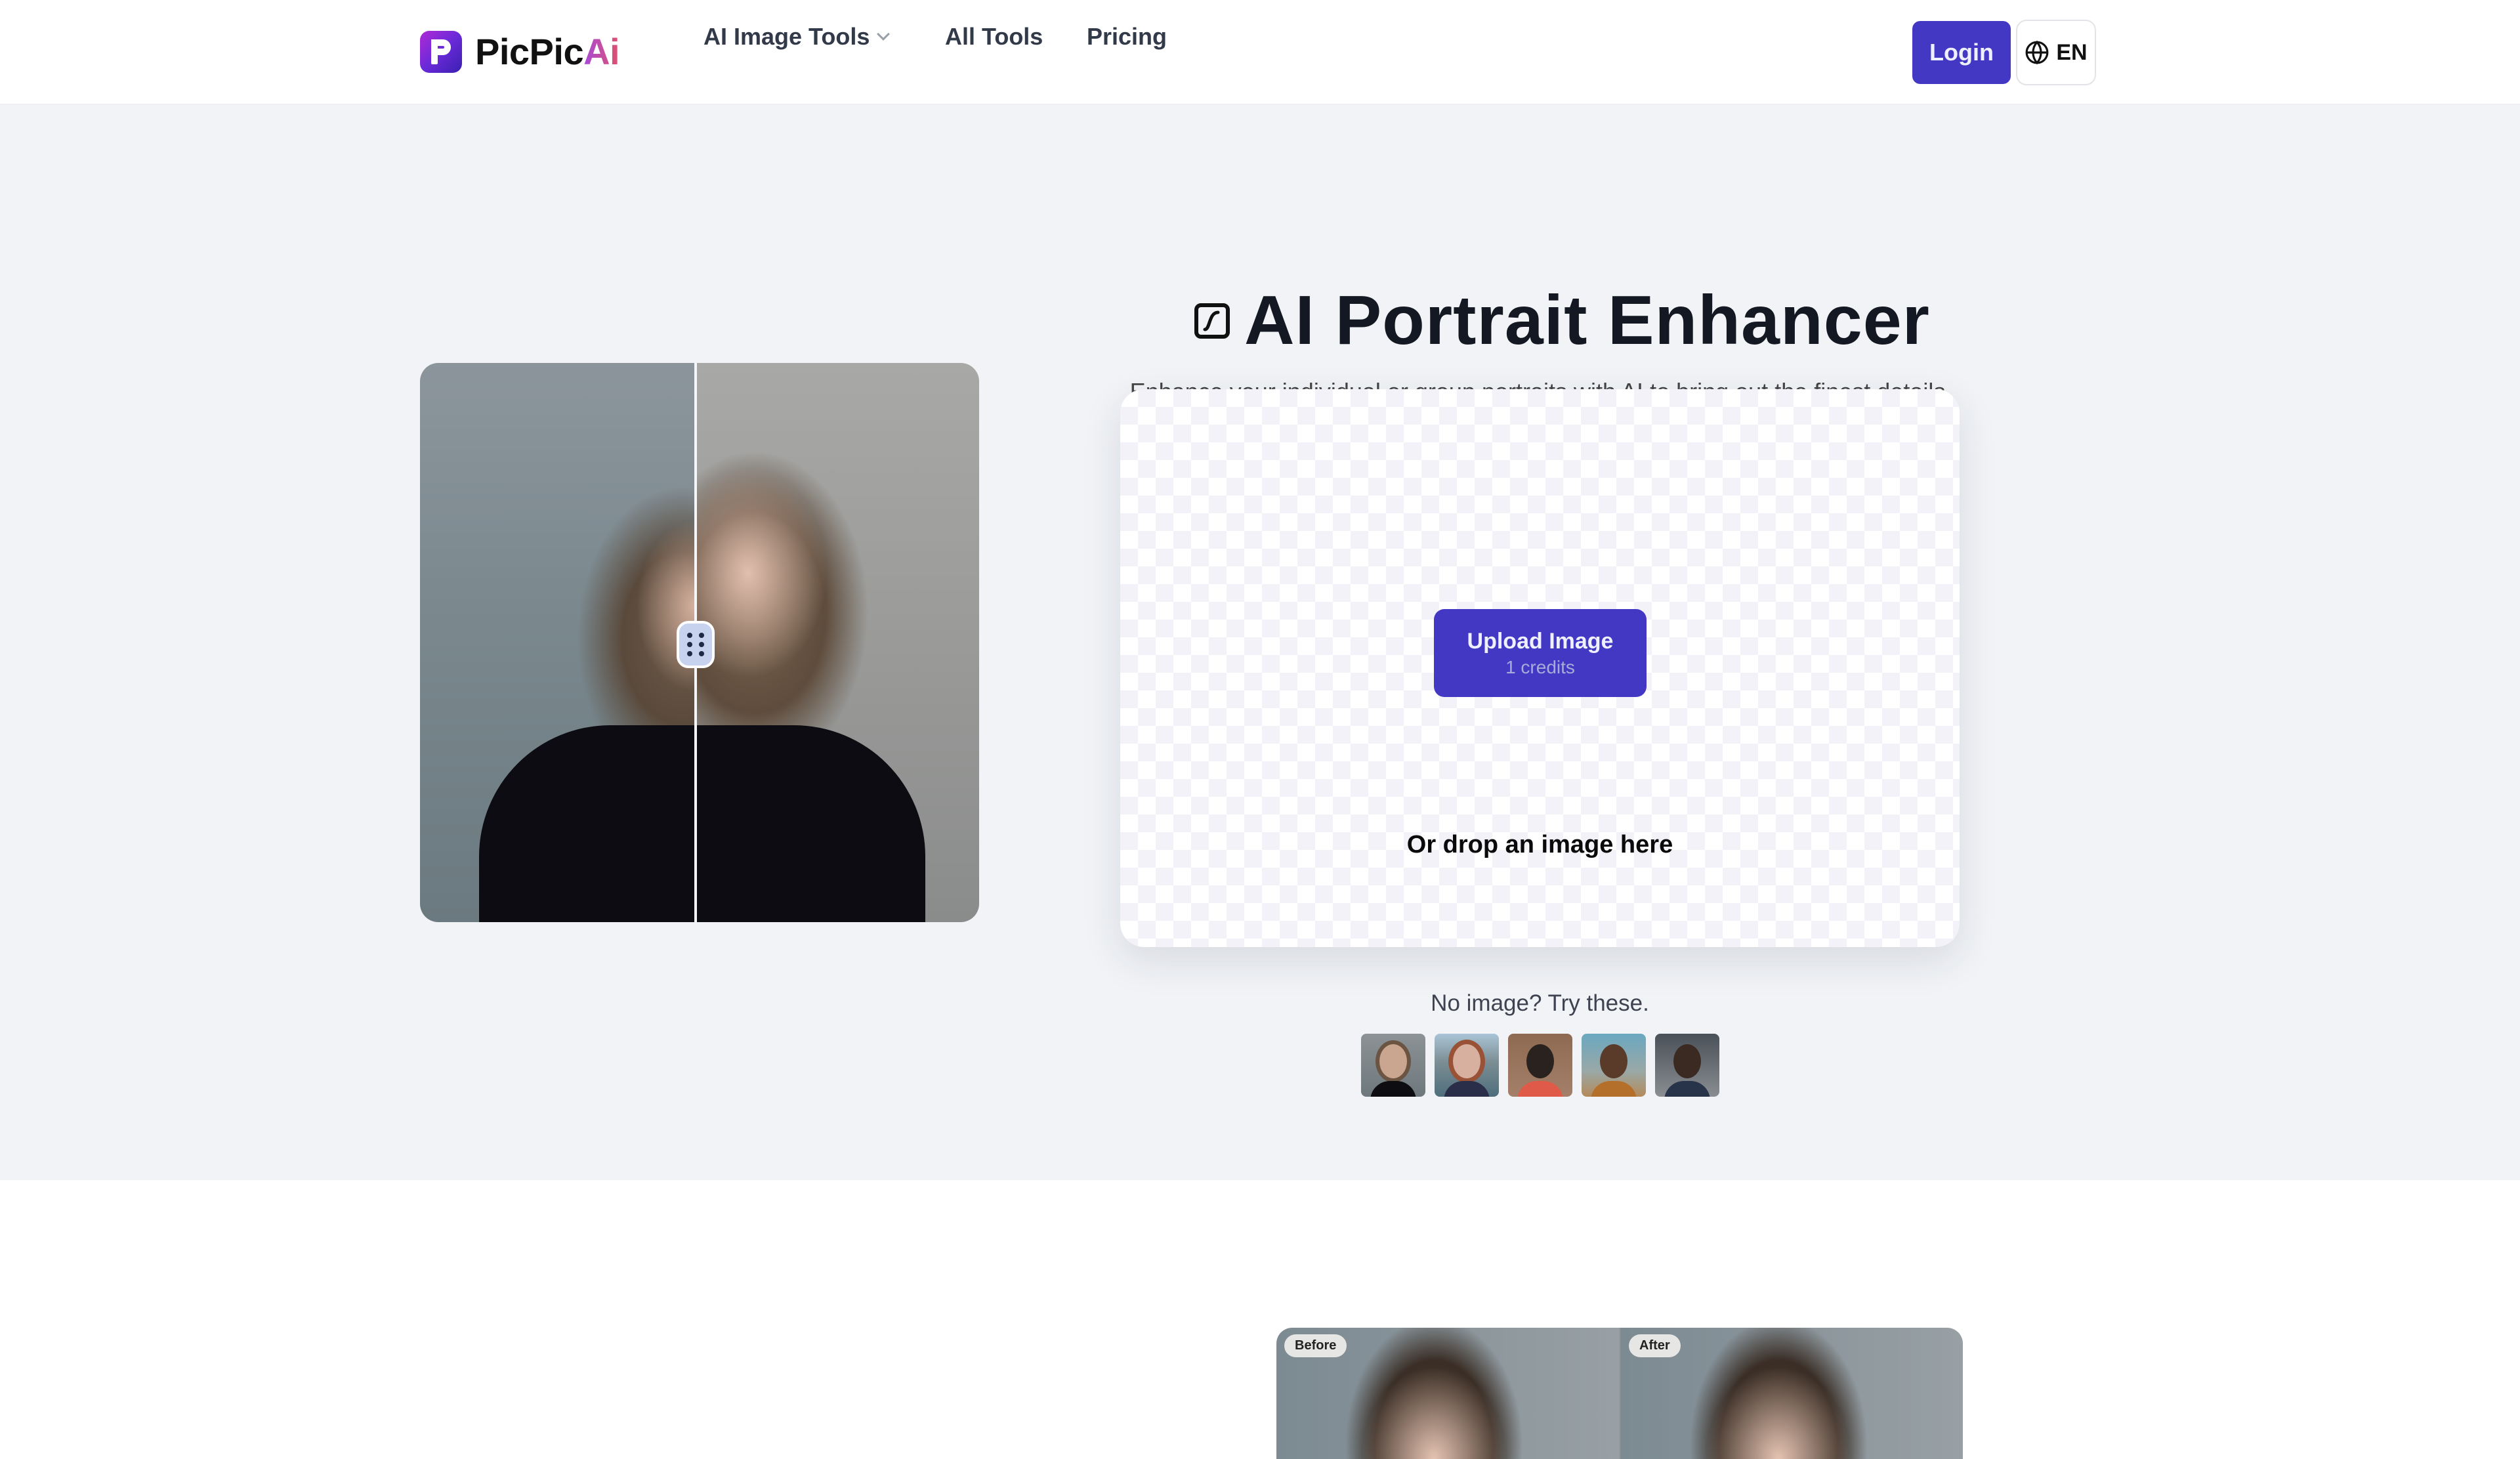  I want to click on upload-image-button: Upload Image 1 credits, so click(1540, 653).